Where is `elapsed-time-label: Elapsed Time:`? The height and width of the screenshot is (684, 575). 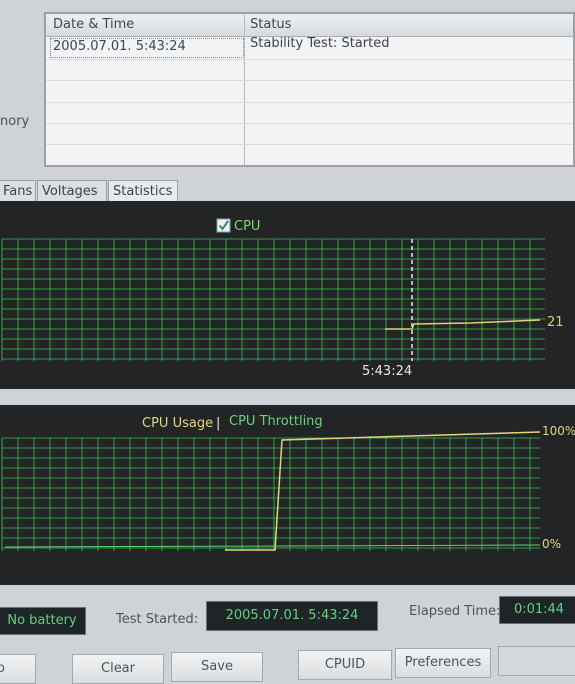 elapsed-time-label: Elapsed Time: is located at coordinates (455, 611).